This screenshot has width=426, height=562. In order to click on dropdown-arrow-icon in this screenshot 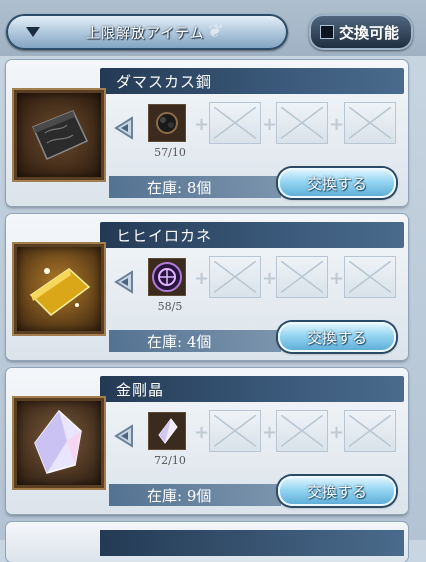, I will do `click(33, 32)`.